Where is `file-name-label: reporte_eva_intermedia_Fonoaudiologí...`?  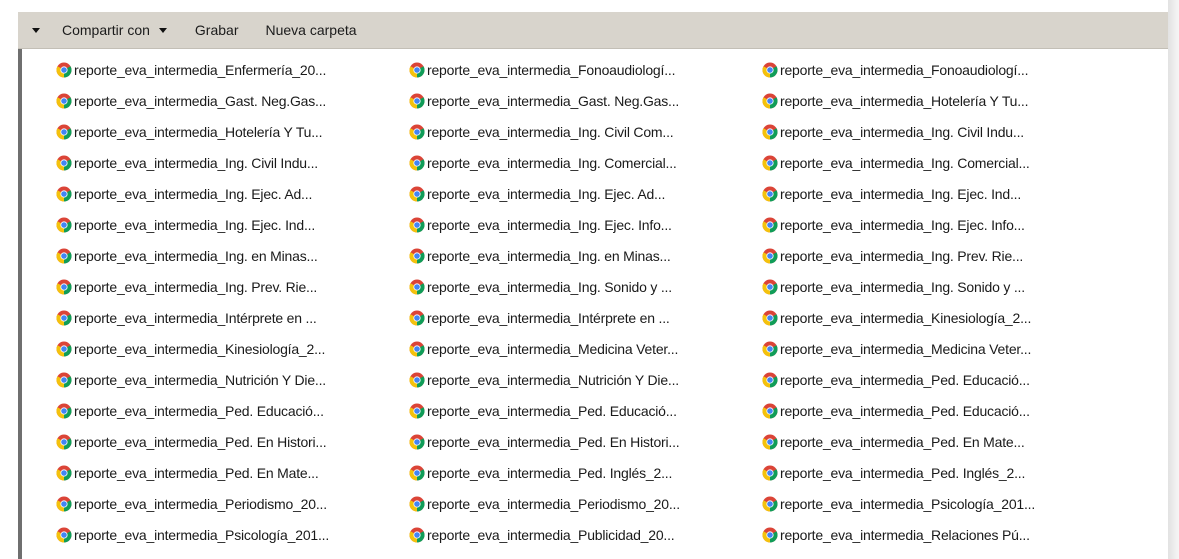
file-name-label: reporte_eva_intermedia_Fonoaudiologí... is located at coordinates (551, 69).